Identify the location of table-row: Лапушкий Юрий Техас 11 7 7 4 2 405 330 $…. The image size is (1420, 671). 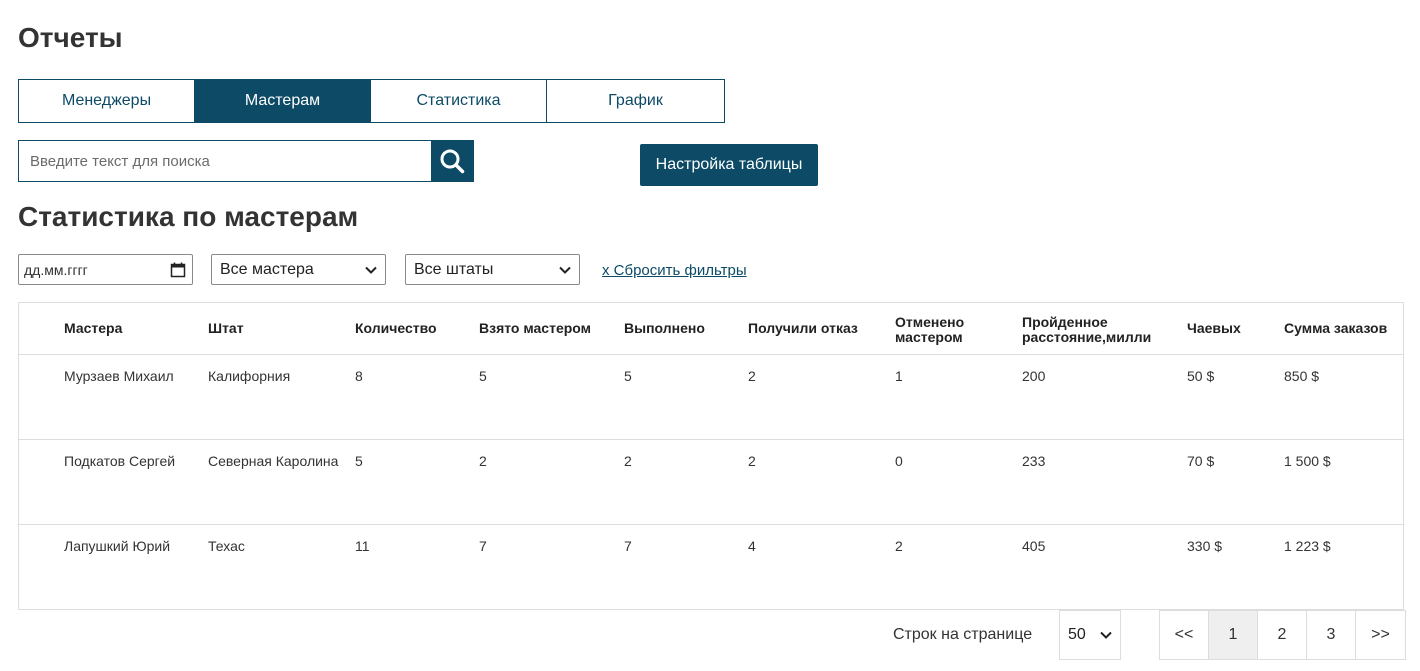
(711, 567).